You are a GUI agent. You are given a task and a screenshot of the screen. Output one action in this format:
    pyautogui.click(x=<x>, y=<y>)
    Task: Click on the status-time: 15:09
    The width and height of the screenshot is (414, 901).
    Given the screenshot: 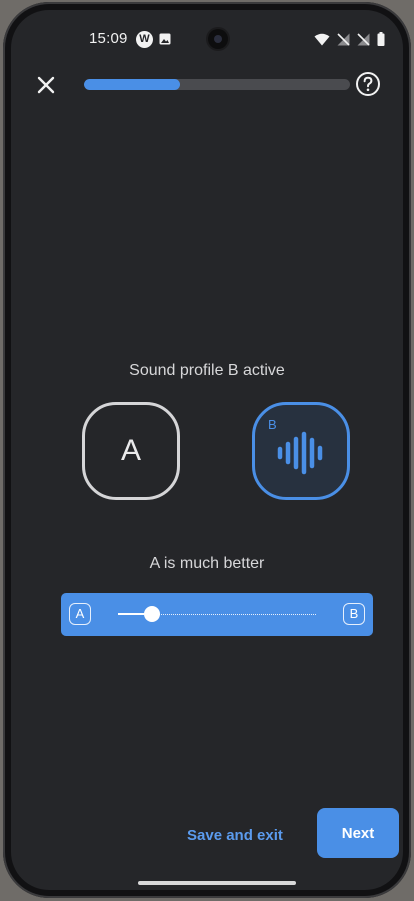 What is the action you would take?
    pyautogui.click(x=108, y=38)
    